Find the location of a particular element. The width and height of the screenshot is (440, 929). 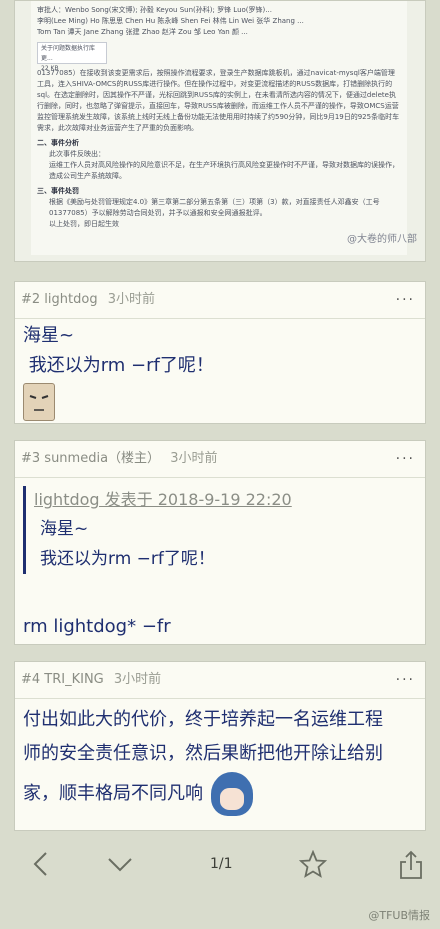

doc-paragraph: 此次事件反映出： is located at coordinates (77, 154).